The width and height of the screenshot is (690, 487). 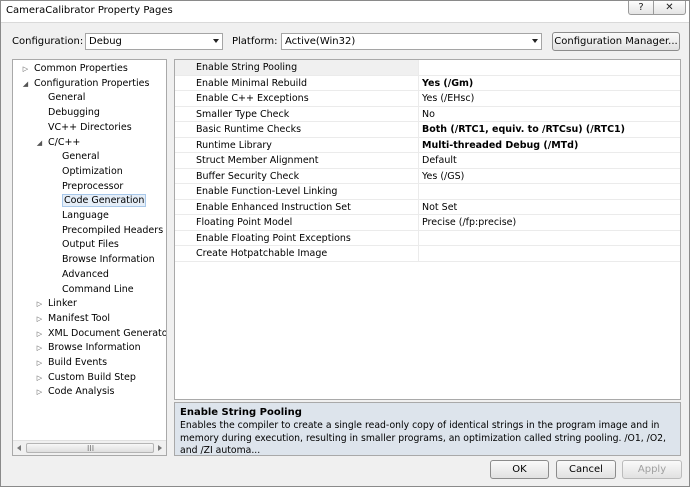 I want to click on tree-item-label: Configuration Properties, so click(x=92, y=83).